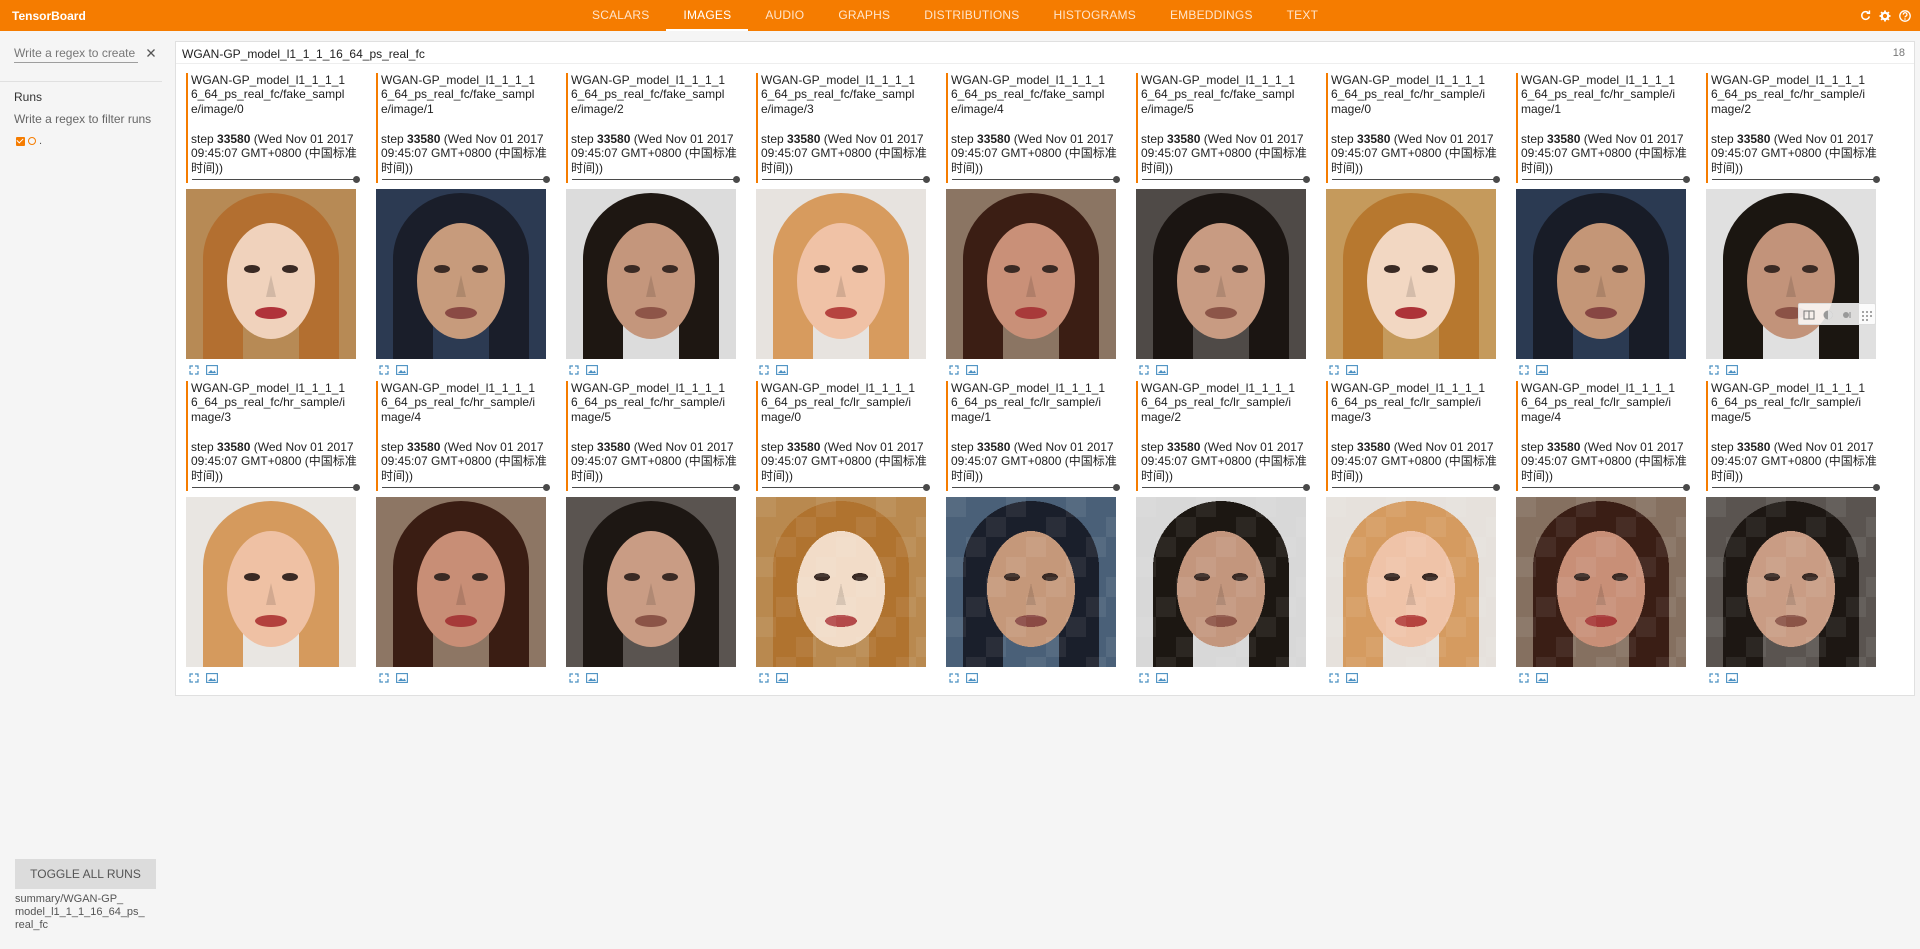 The height and width of the screenshot is (949, 1920). I want to click on compare-icon, so click(1809, 314).